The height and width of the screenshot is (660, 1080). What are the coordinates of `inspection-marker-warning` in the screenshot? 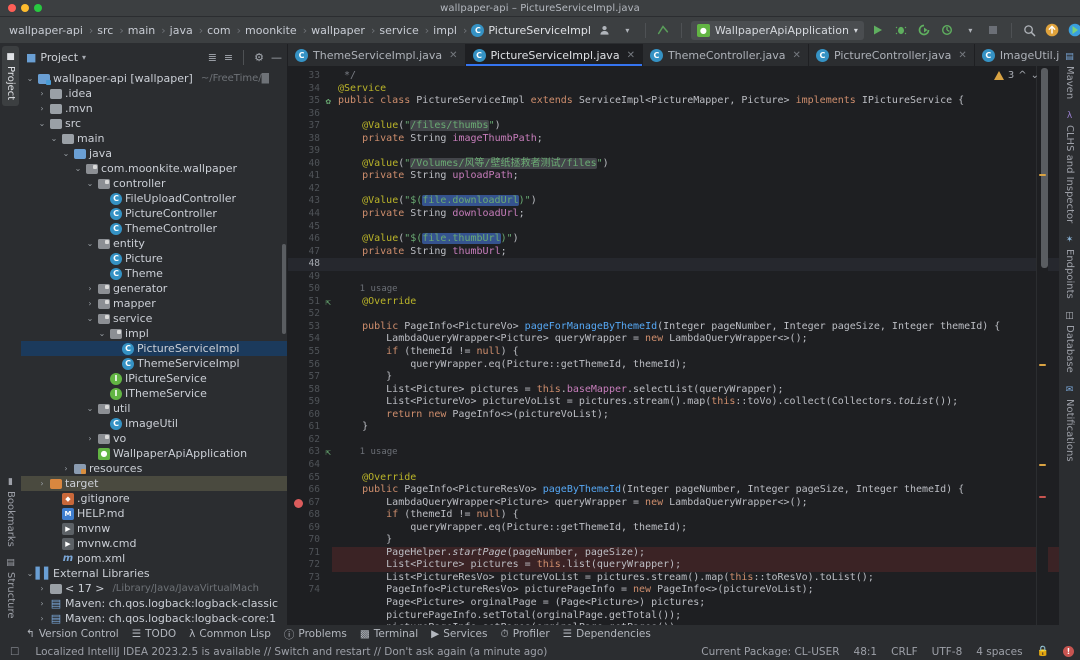 It's located at (1042, 175).